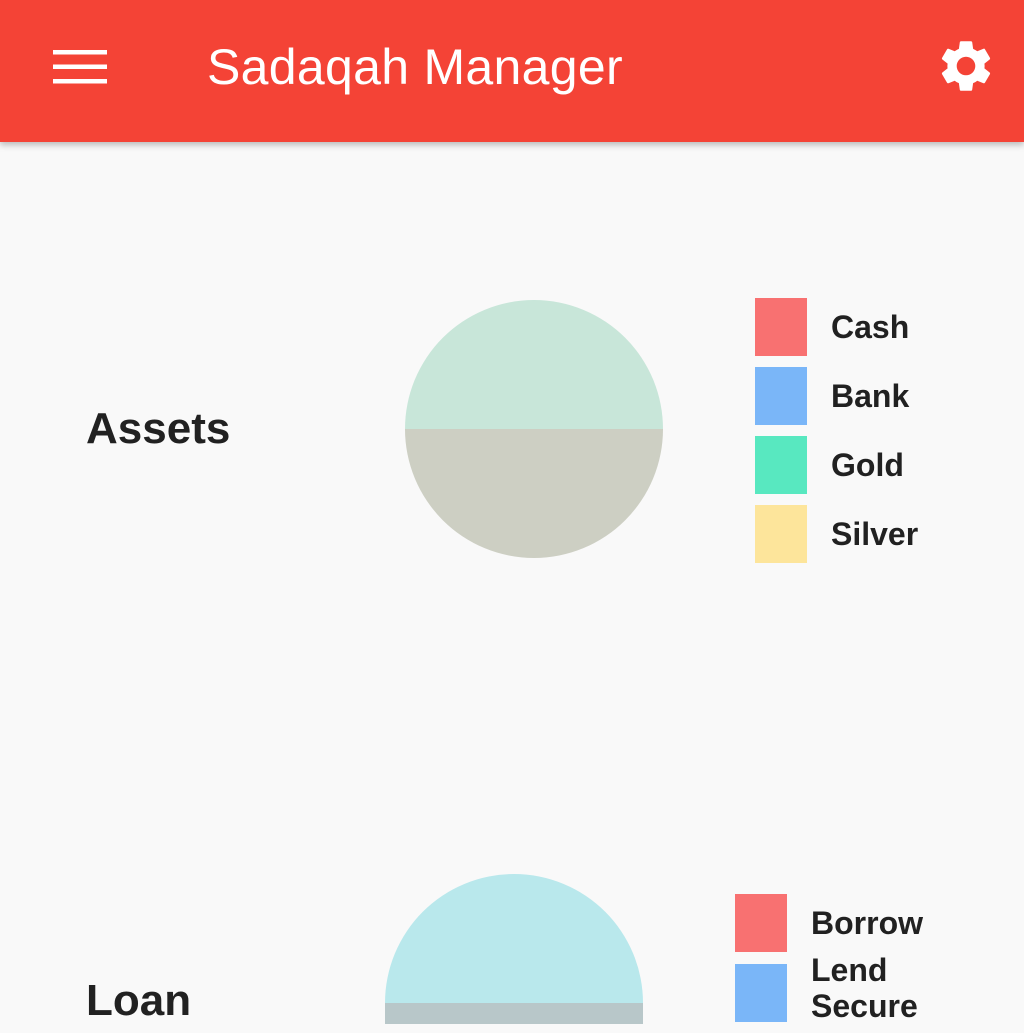 This screenshot has height=1033, width=1024. I want to click on legend-swatch-silver, so click(781, 533).